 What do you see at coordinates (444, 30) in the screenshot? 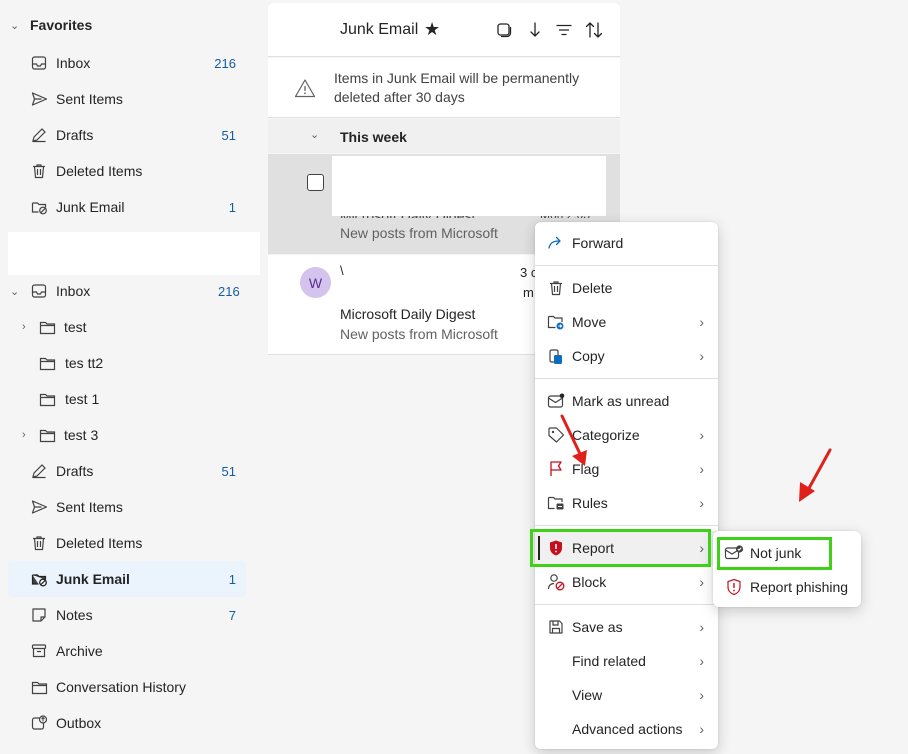
I see `message-list-header: Junk Email ★` at bounding box center [444, 30].